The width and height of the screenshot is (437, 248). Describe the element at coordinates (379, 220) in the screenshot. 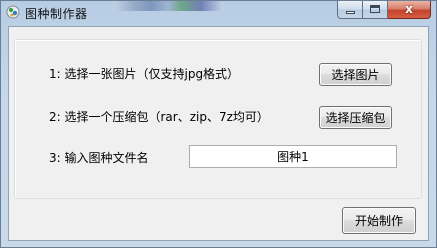

I see `start-button: 开始制作` at that location.